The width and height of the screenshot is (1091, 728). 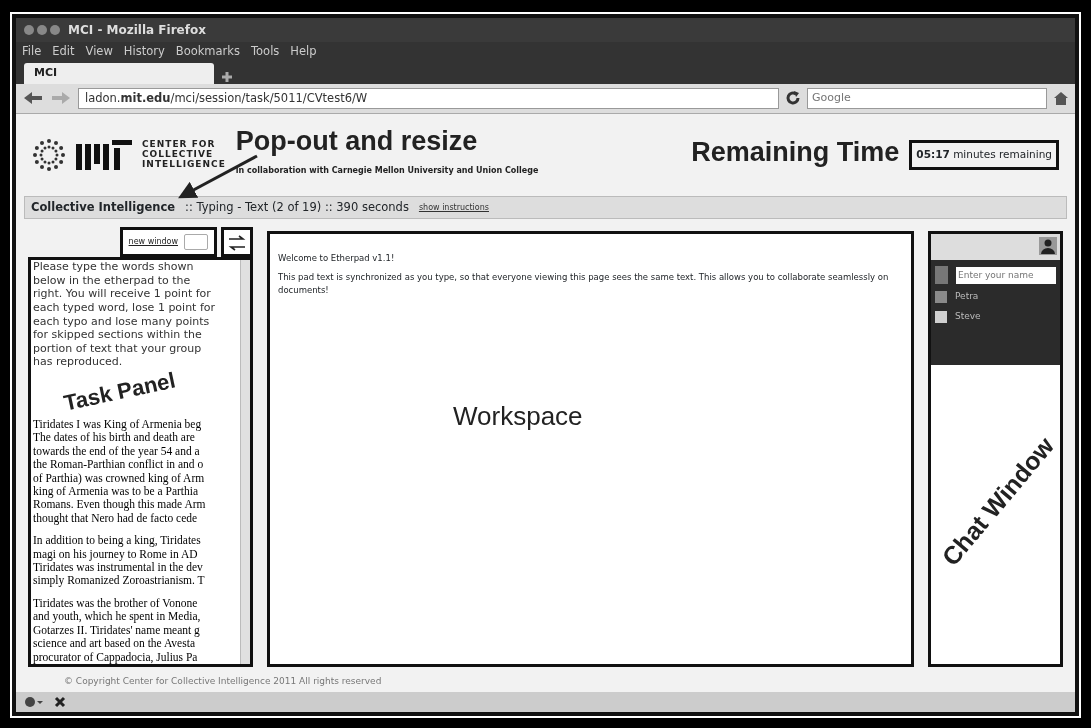 What do you see at coordinates (112, 280) in the screenshot?
I see `instruction-line: below in the etherpad to the` at bounding box center [112, 280].